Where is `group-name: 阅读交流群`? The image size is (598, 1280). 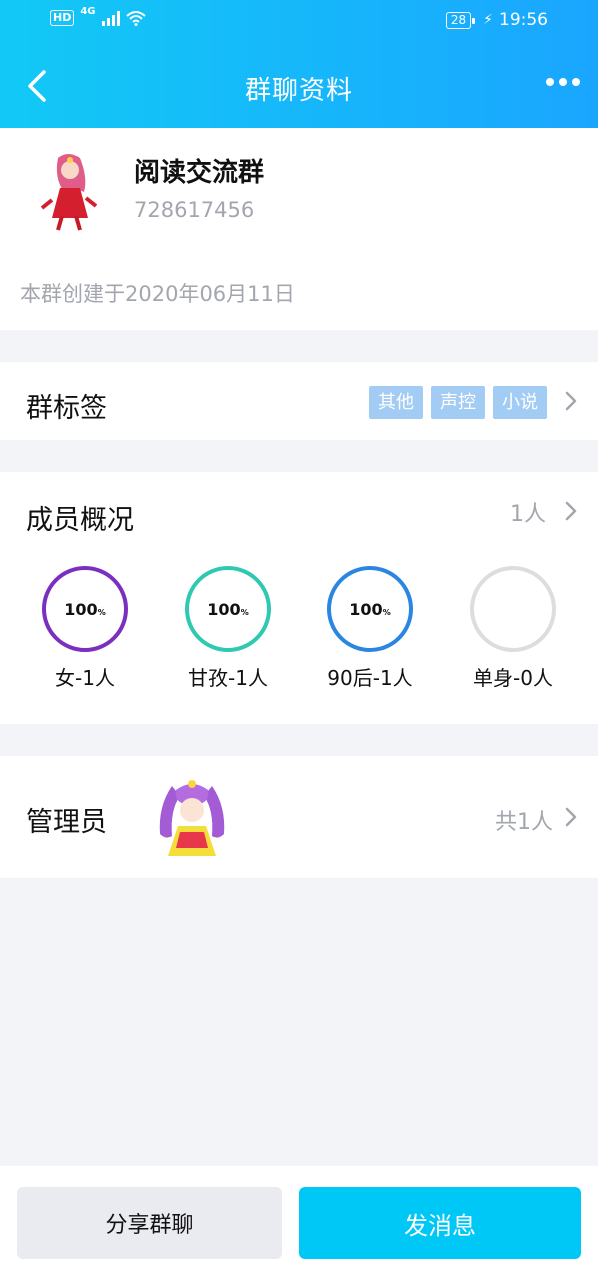 group-name: 阅读交流群 is located at coordinates (199, 173).